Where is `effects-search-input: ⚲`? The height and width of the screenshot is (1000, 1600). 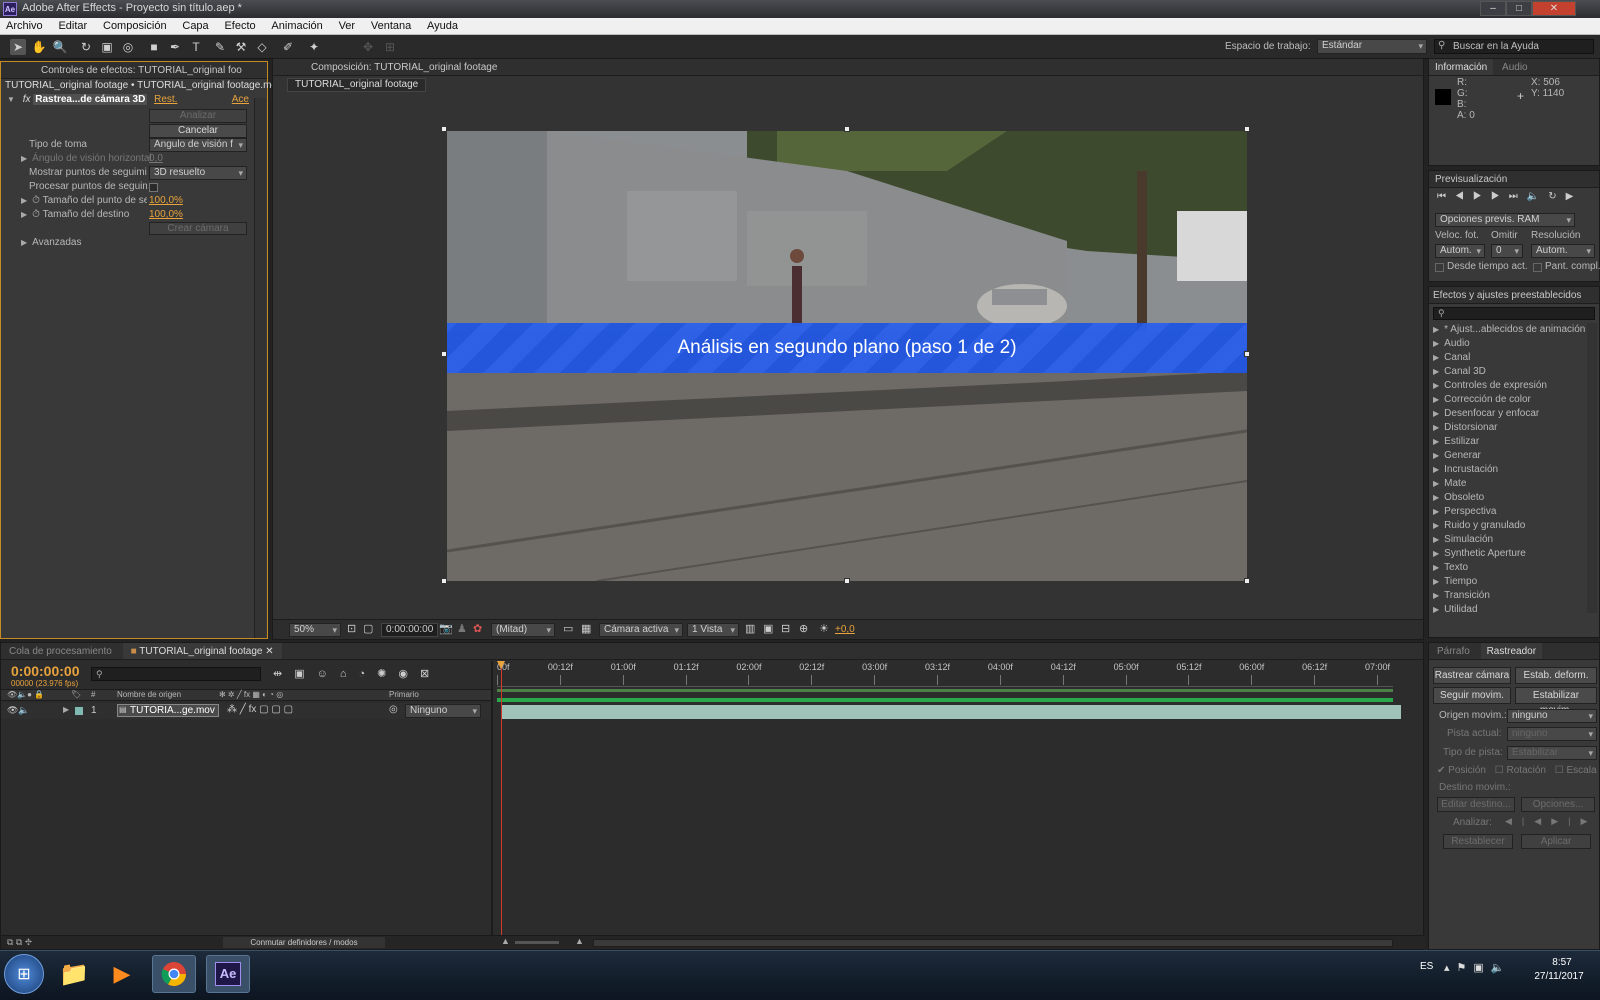 effects-search-input: ⚲ is located at coordinates (1514, 313).